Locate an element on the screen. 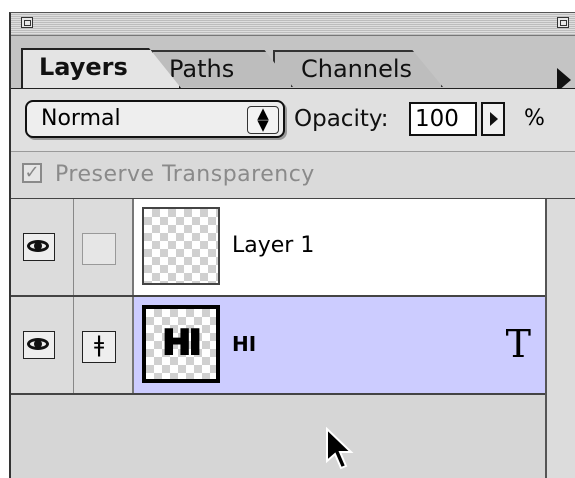 The width and height of the screenshot is (575, 478). layer-name: HI is located at coordinates (244, 344).